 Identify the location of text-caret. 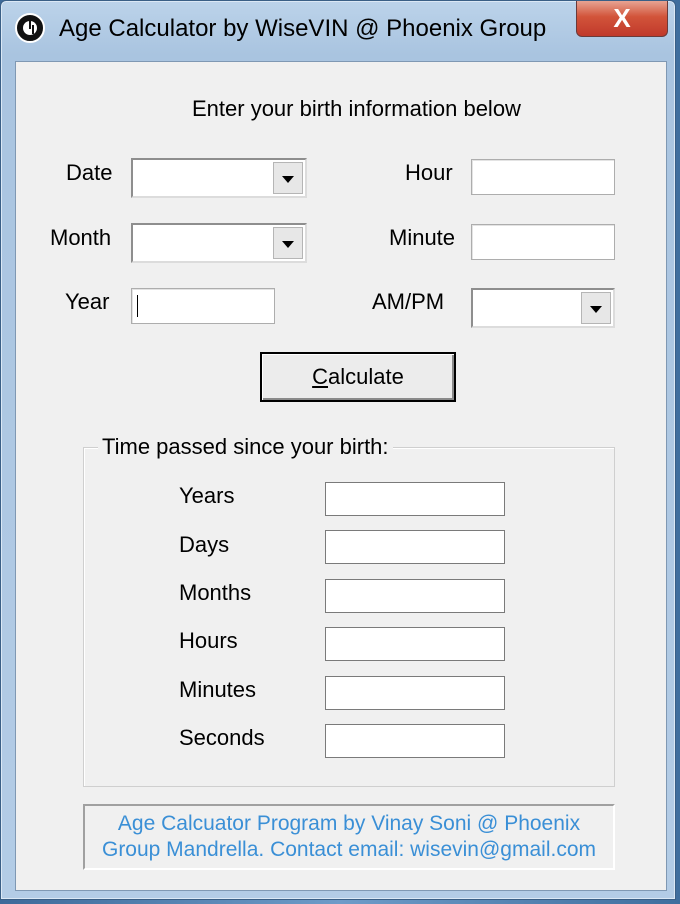
(137, 306).